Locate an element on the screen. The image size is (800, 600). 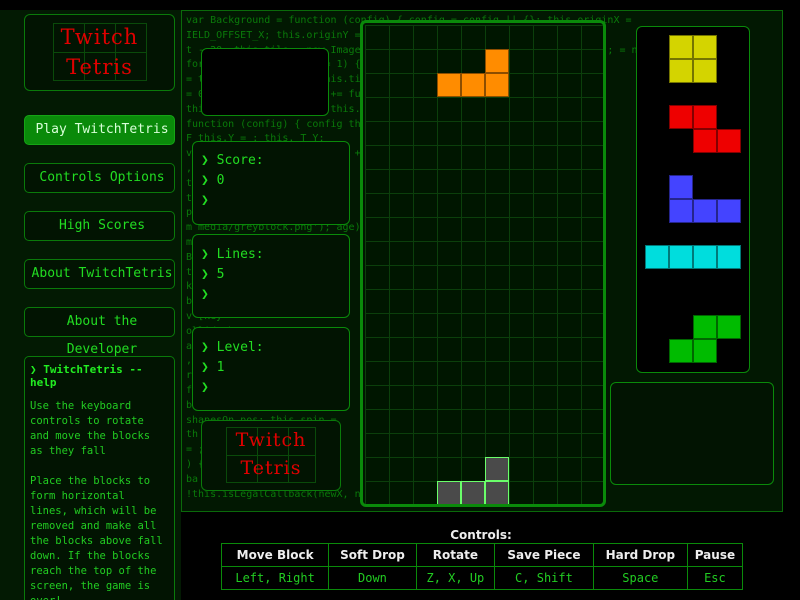
score-value: ❯ 0 is located at coordinates (213, 180).